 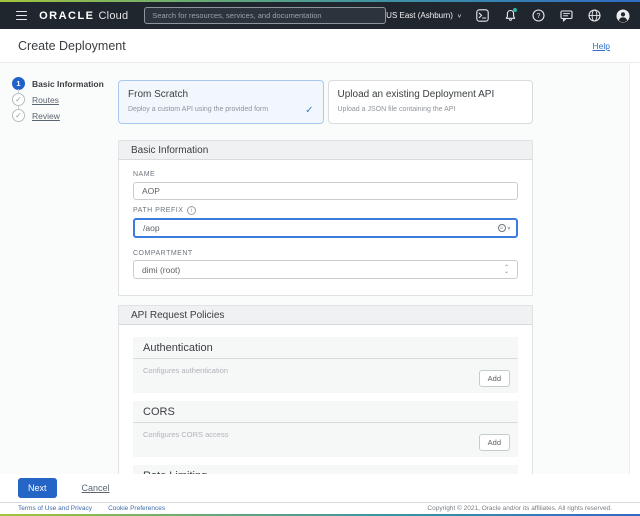 What do you see at coordinates (510, 15) in the screenshot?
I see `notifications-bell-icon` at bounding box center [510, 15].